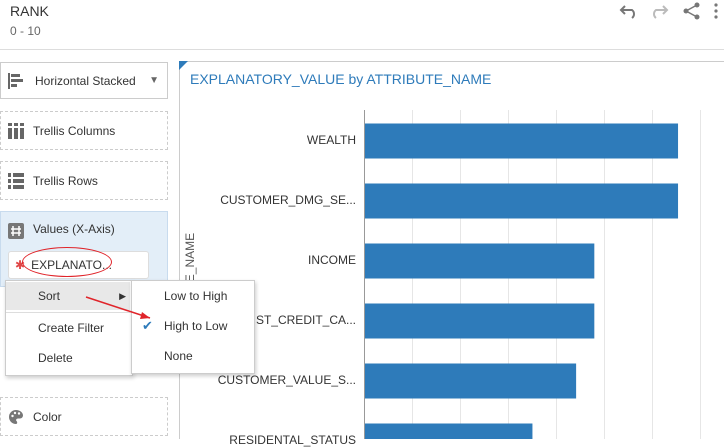 This screenshot has height=447, width=724. I want to click on sort-submenu: Low to High ✔ High to Low None, so click(193, 327).